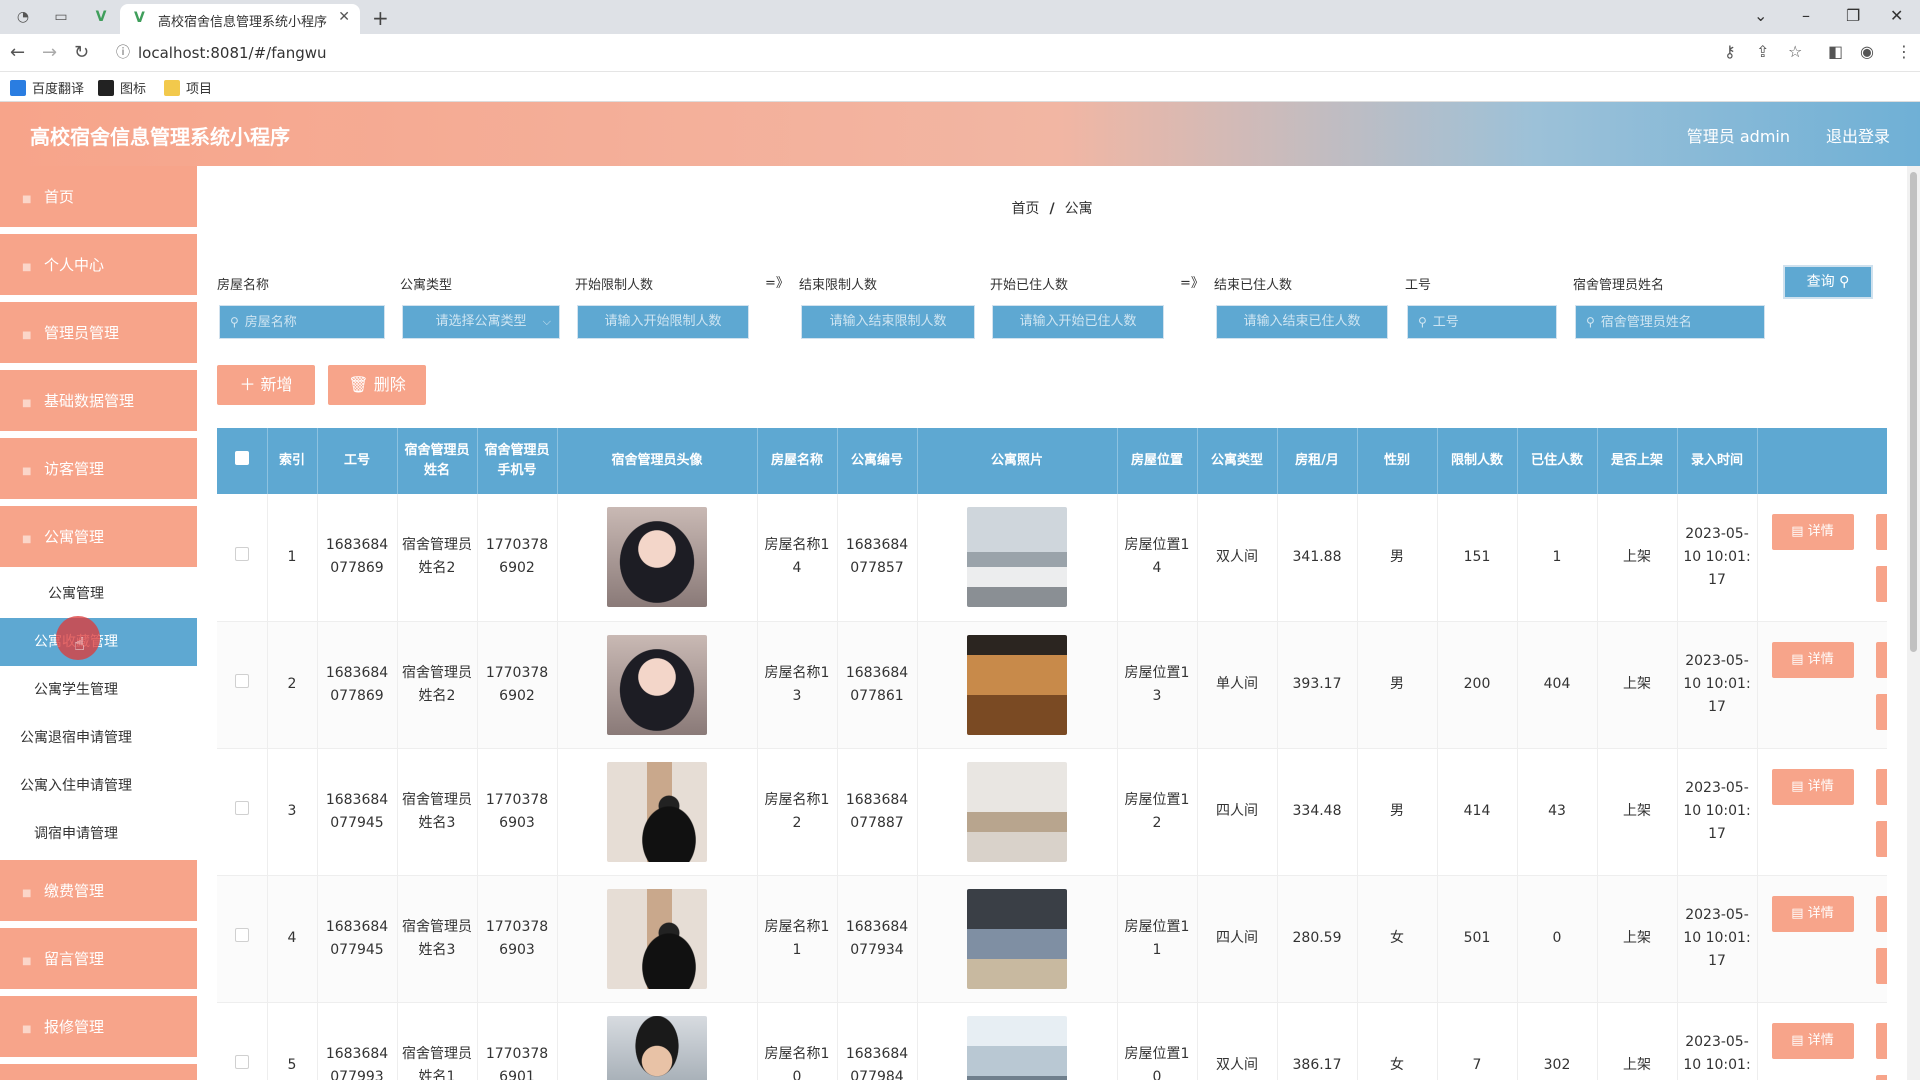 Image resolution: width=1920 pixels, height=1080 pixels. I want to click on cell-location: 房屋位置13, so click(1157, 685).